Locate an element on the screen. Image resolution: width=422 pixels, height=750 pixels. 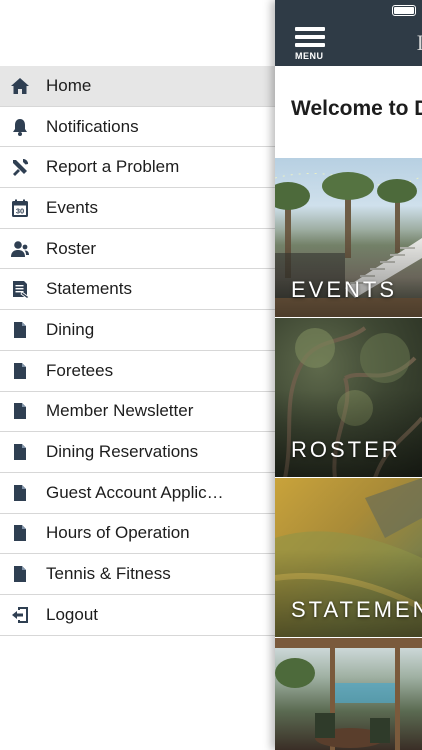
menu-item-member-newsletter: Member Newsletter is located at coordinates (137, 412).